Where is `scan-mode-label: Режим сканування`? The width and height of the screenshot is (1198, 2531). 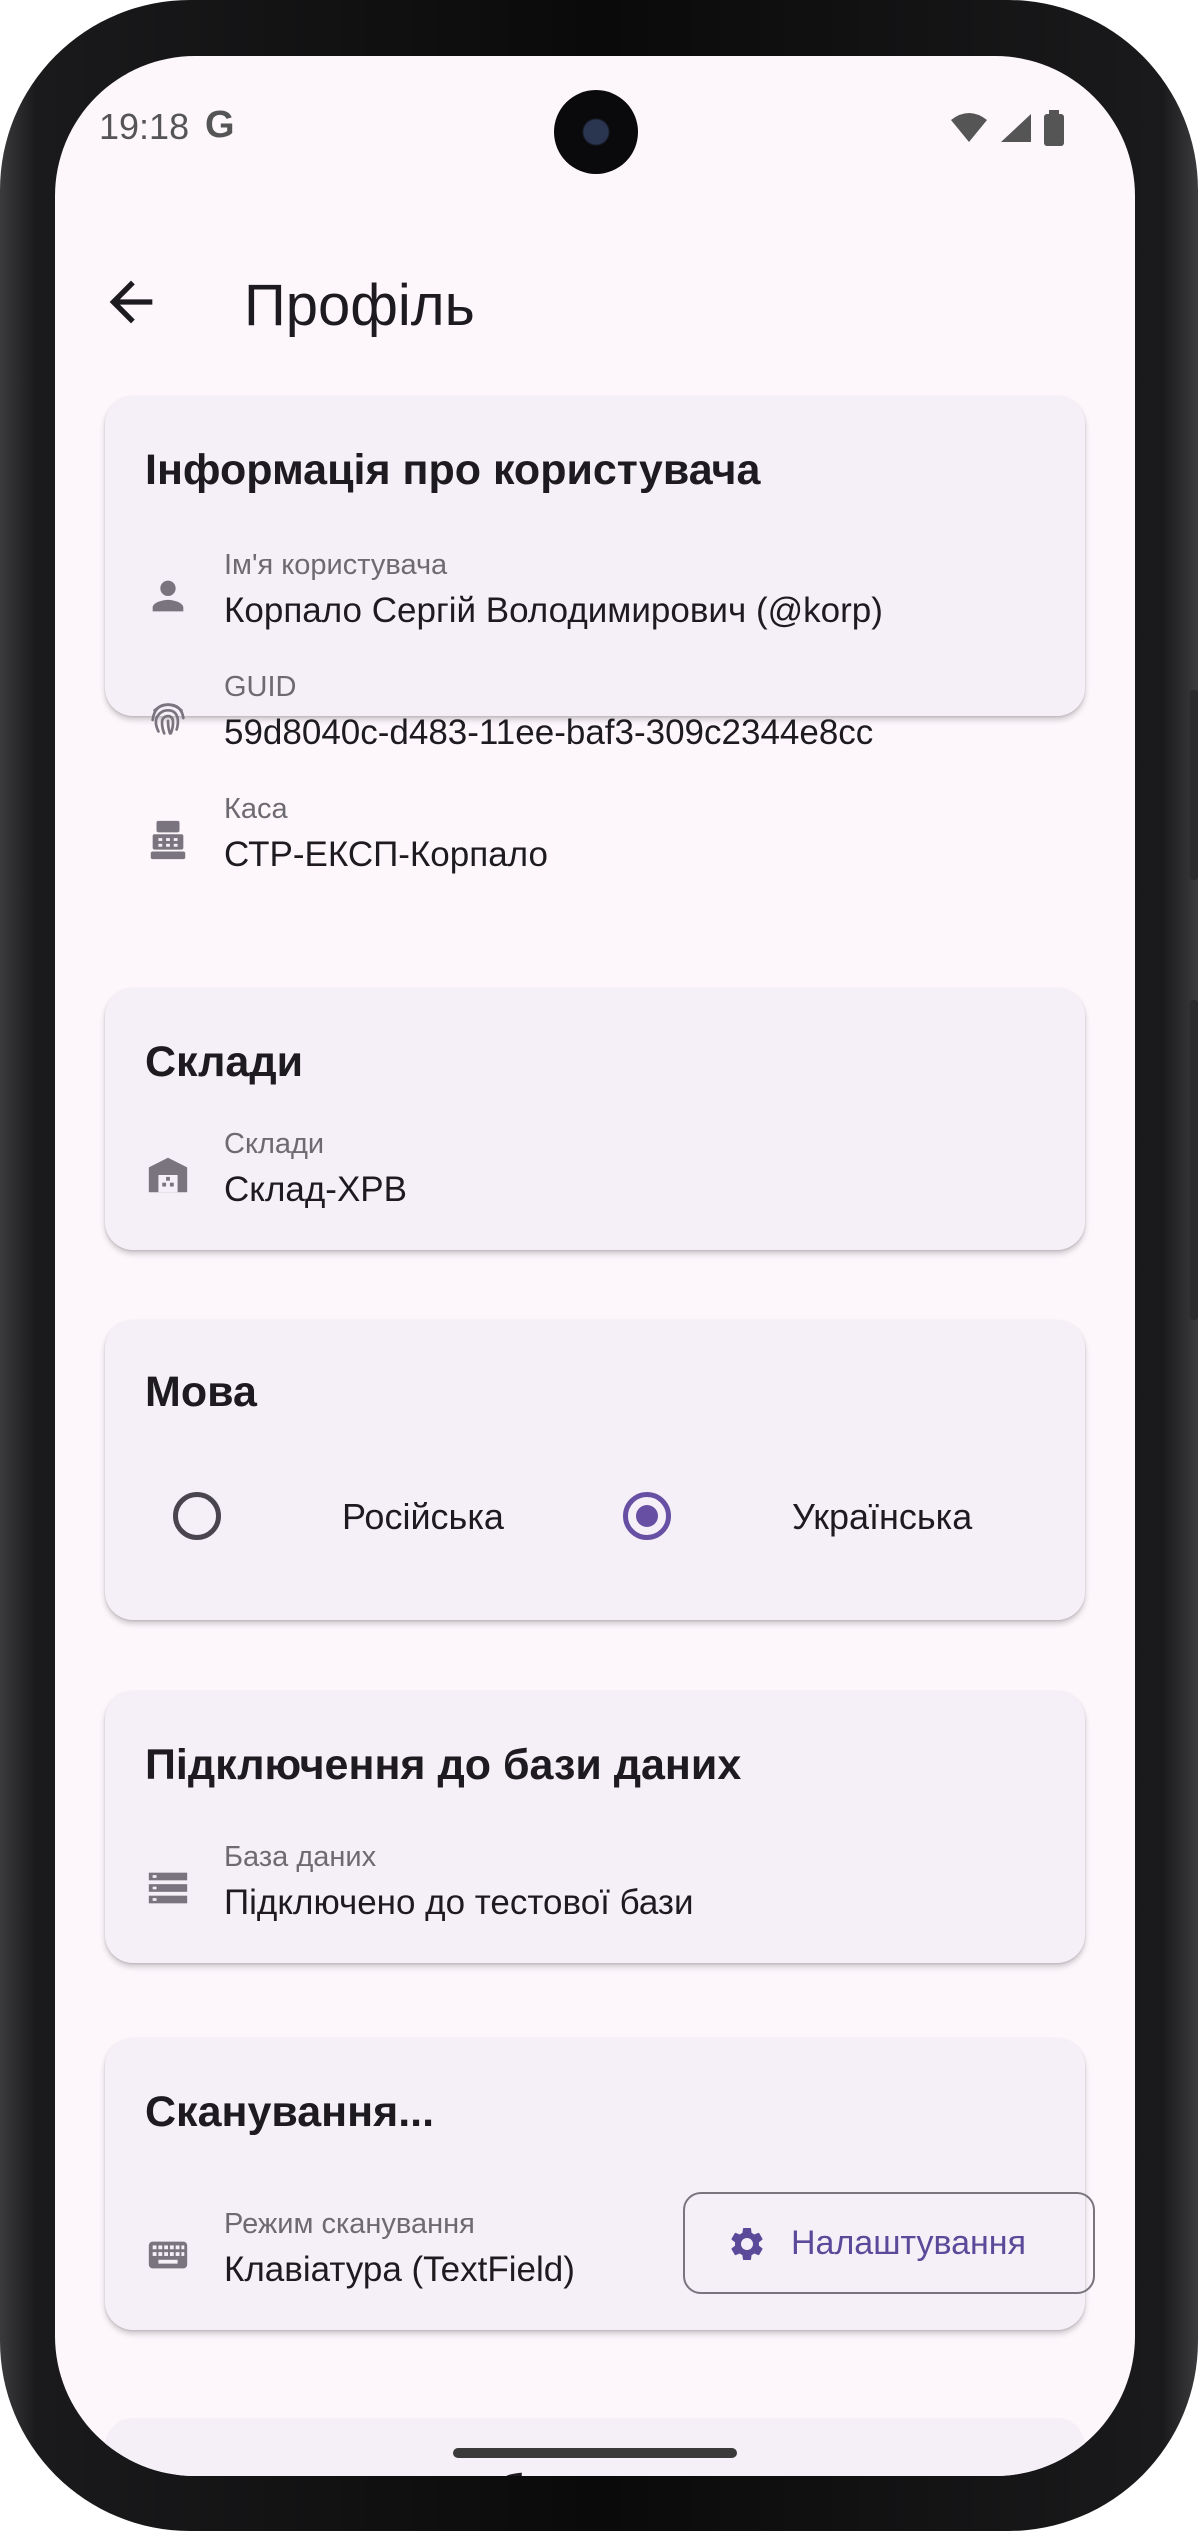 scan-mode-label: Режим сканування is located at coordinates (349, 2224).